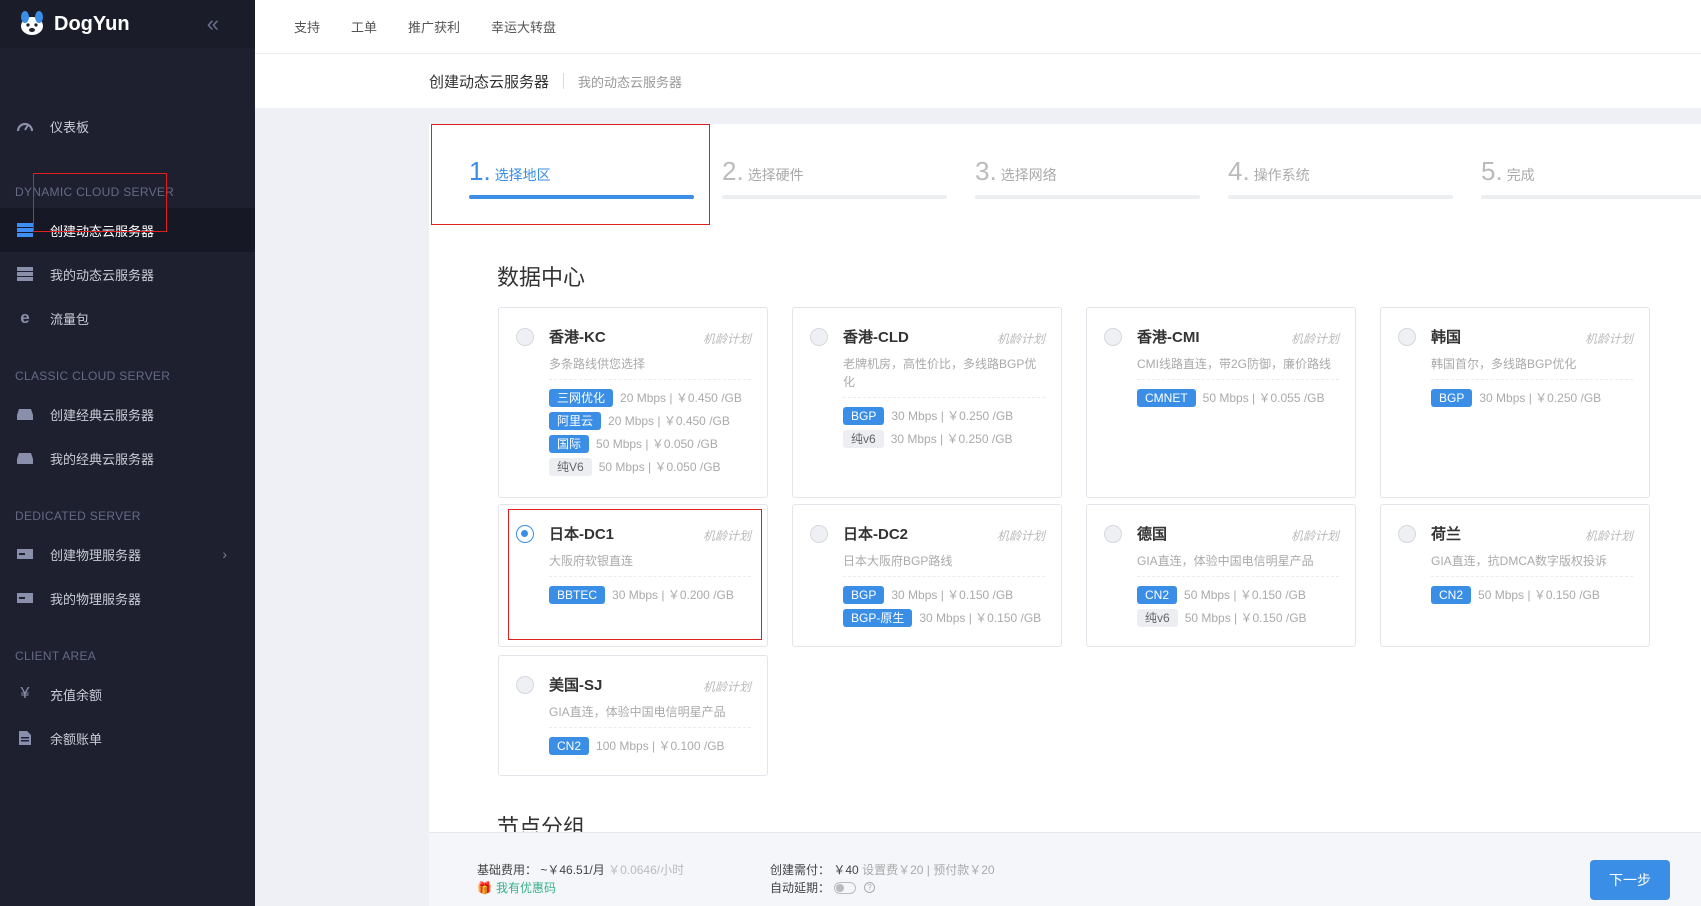 The width and height of the screenshot is (1701, 906). Describe the element at coordinates (952, 595) in the screenshot. I see `line-spec: 30 Mbps | ￥0.150 /GB` at that location.